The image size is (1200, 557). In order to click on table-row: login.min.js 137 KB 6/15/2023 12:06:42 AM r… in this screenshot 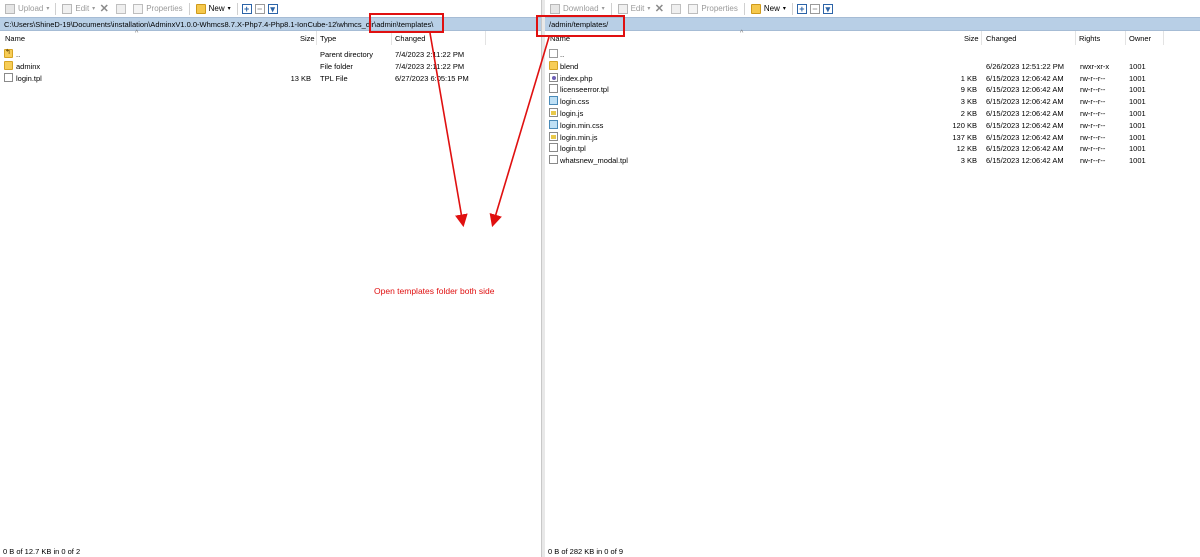, I will do `click(872, 137)`.